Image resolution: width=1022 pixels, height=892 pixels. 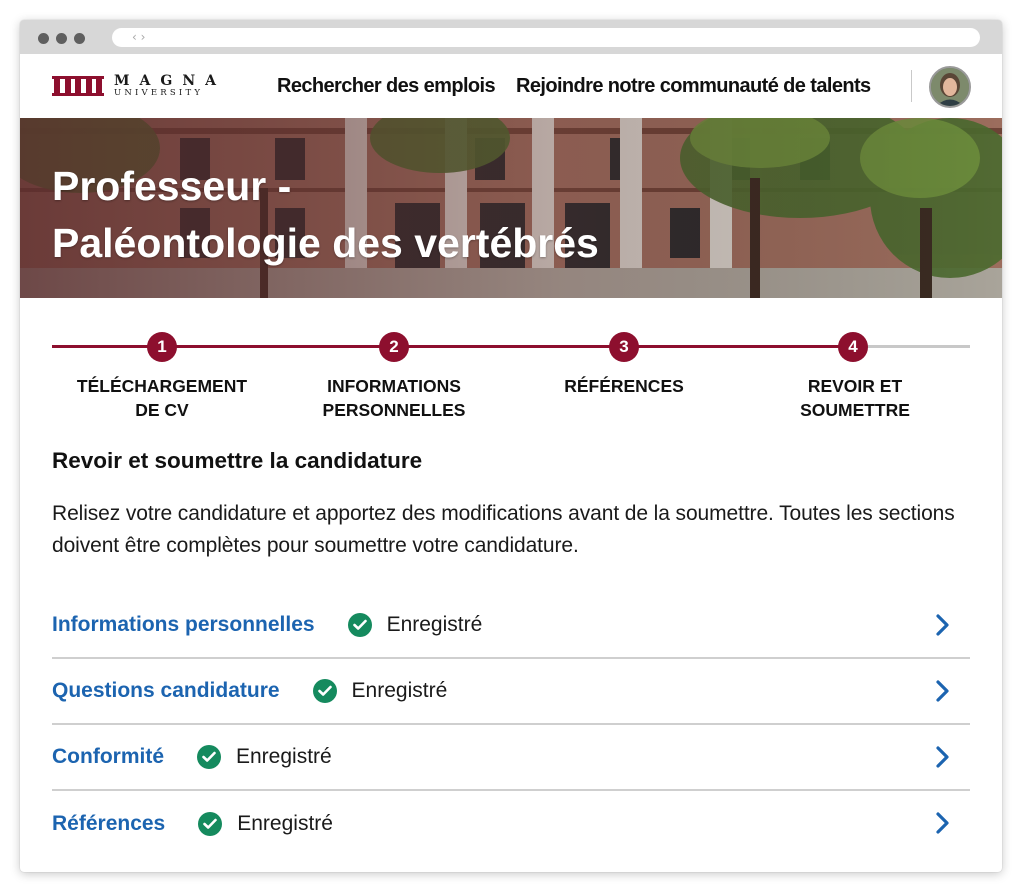 I want to click on step-2-marker: 2, so click(x=394, y=347).